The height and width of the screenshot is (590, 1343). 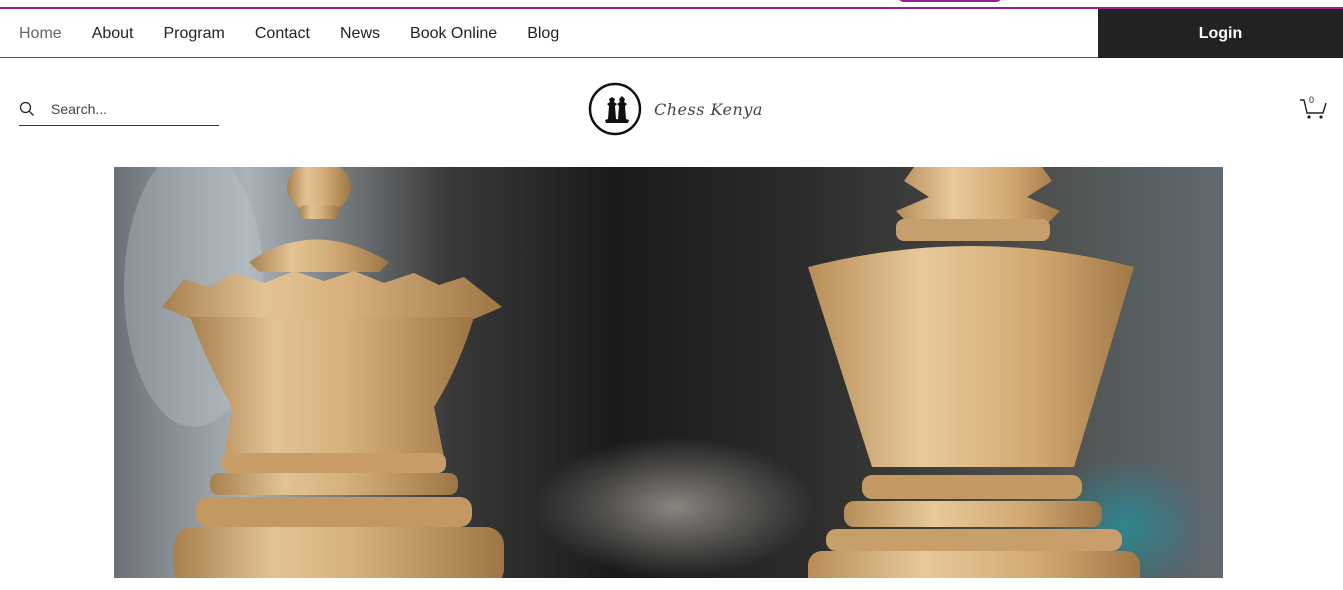 What do you see at coordinates (1220, 33) in the screenshot?
I see `login-button: Login` at bounding box center [1220, 33].